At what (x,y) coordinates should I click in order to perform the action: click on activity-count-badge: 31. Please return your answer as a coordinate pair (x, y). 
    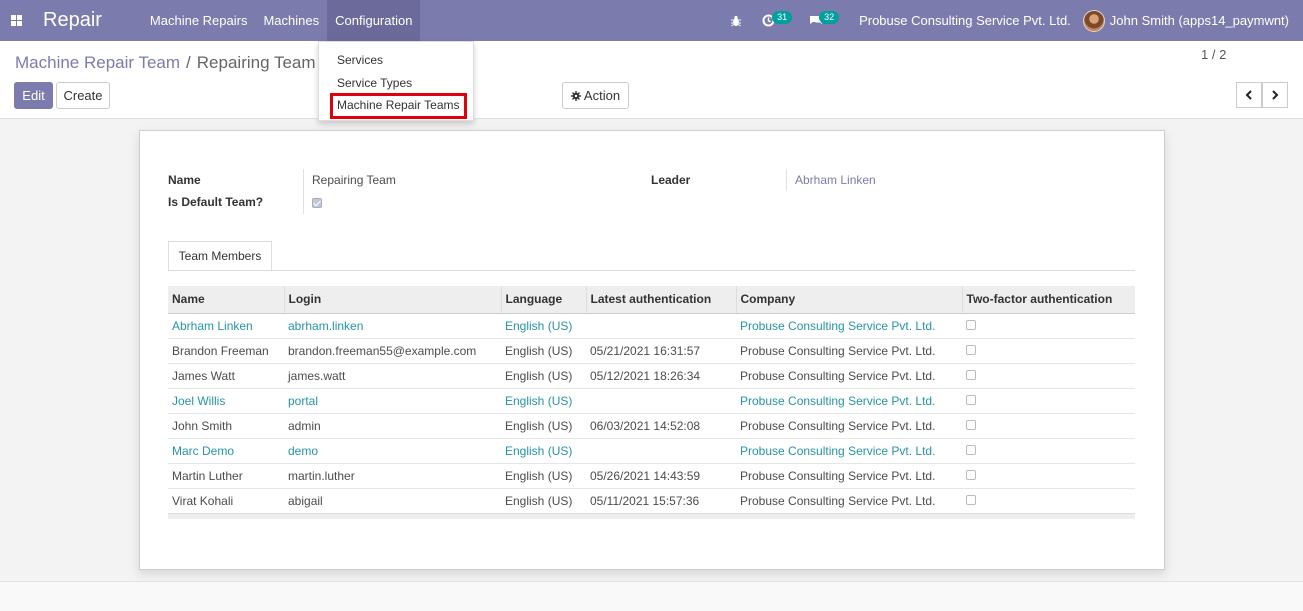
    Looking at the image, I should click on (782, 17).